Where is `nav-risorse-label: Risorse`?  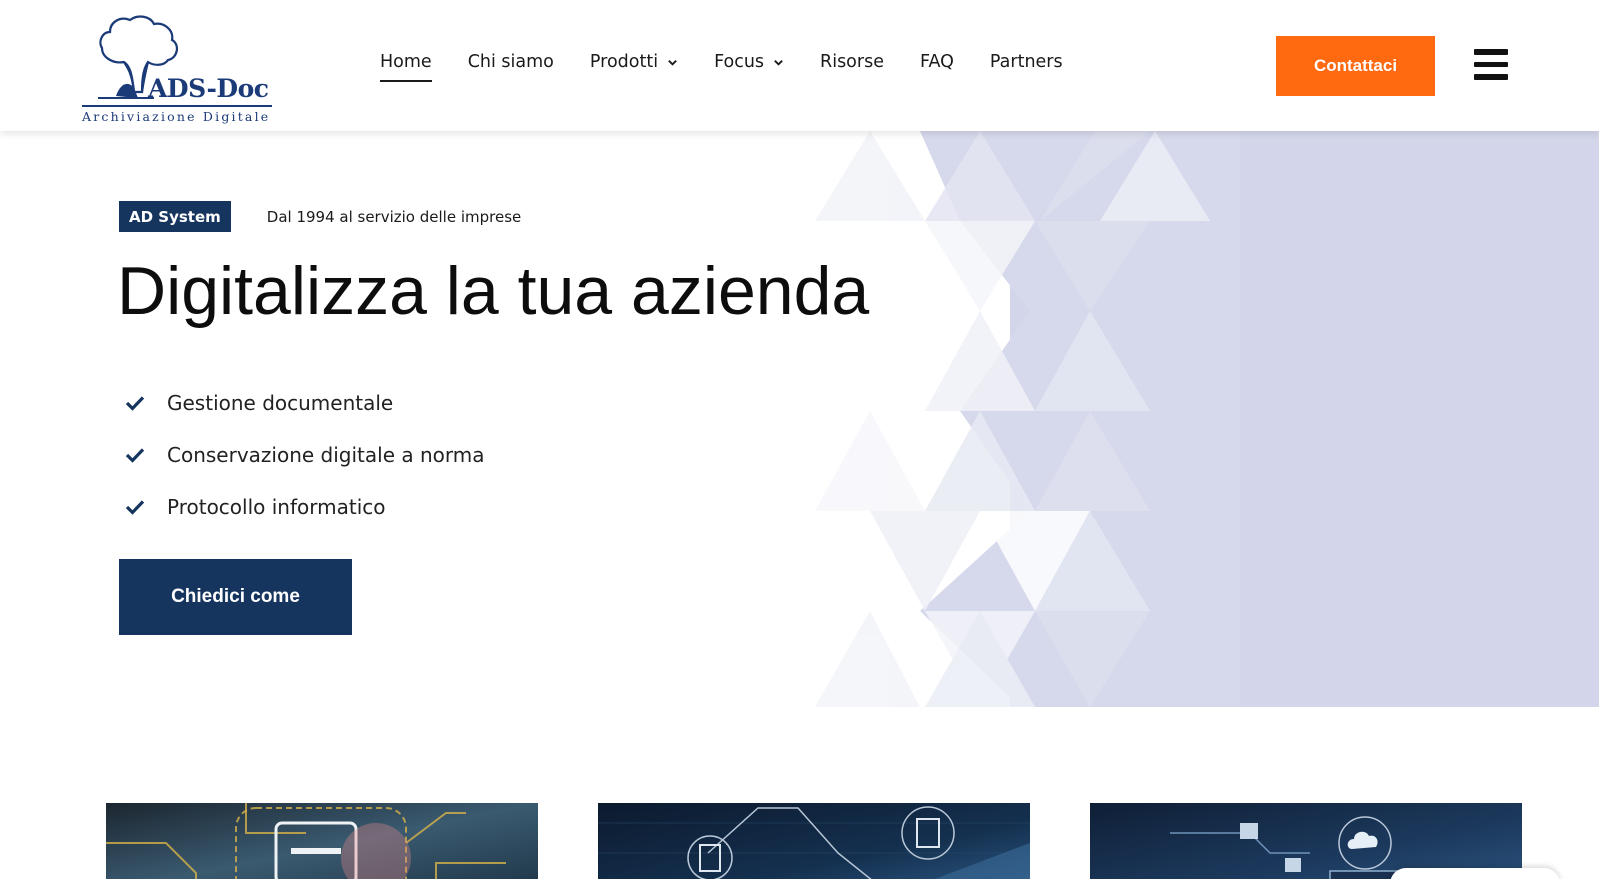 nav-risorse-label: Risorse is located at coordinates (852, 62).